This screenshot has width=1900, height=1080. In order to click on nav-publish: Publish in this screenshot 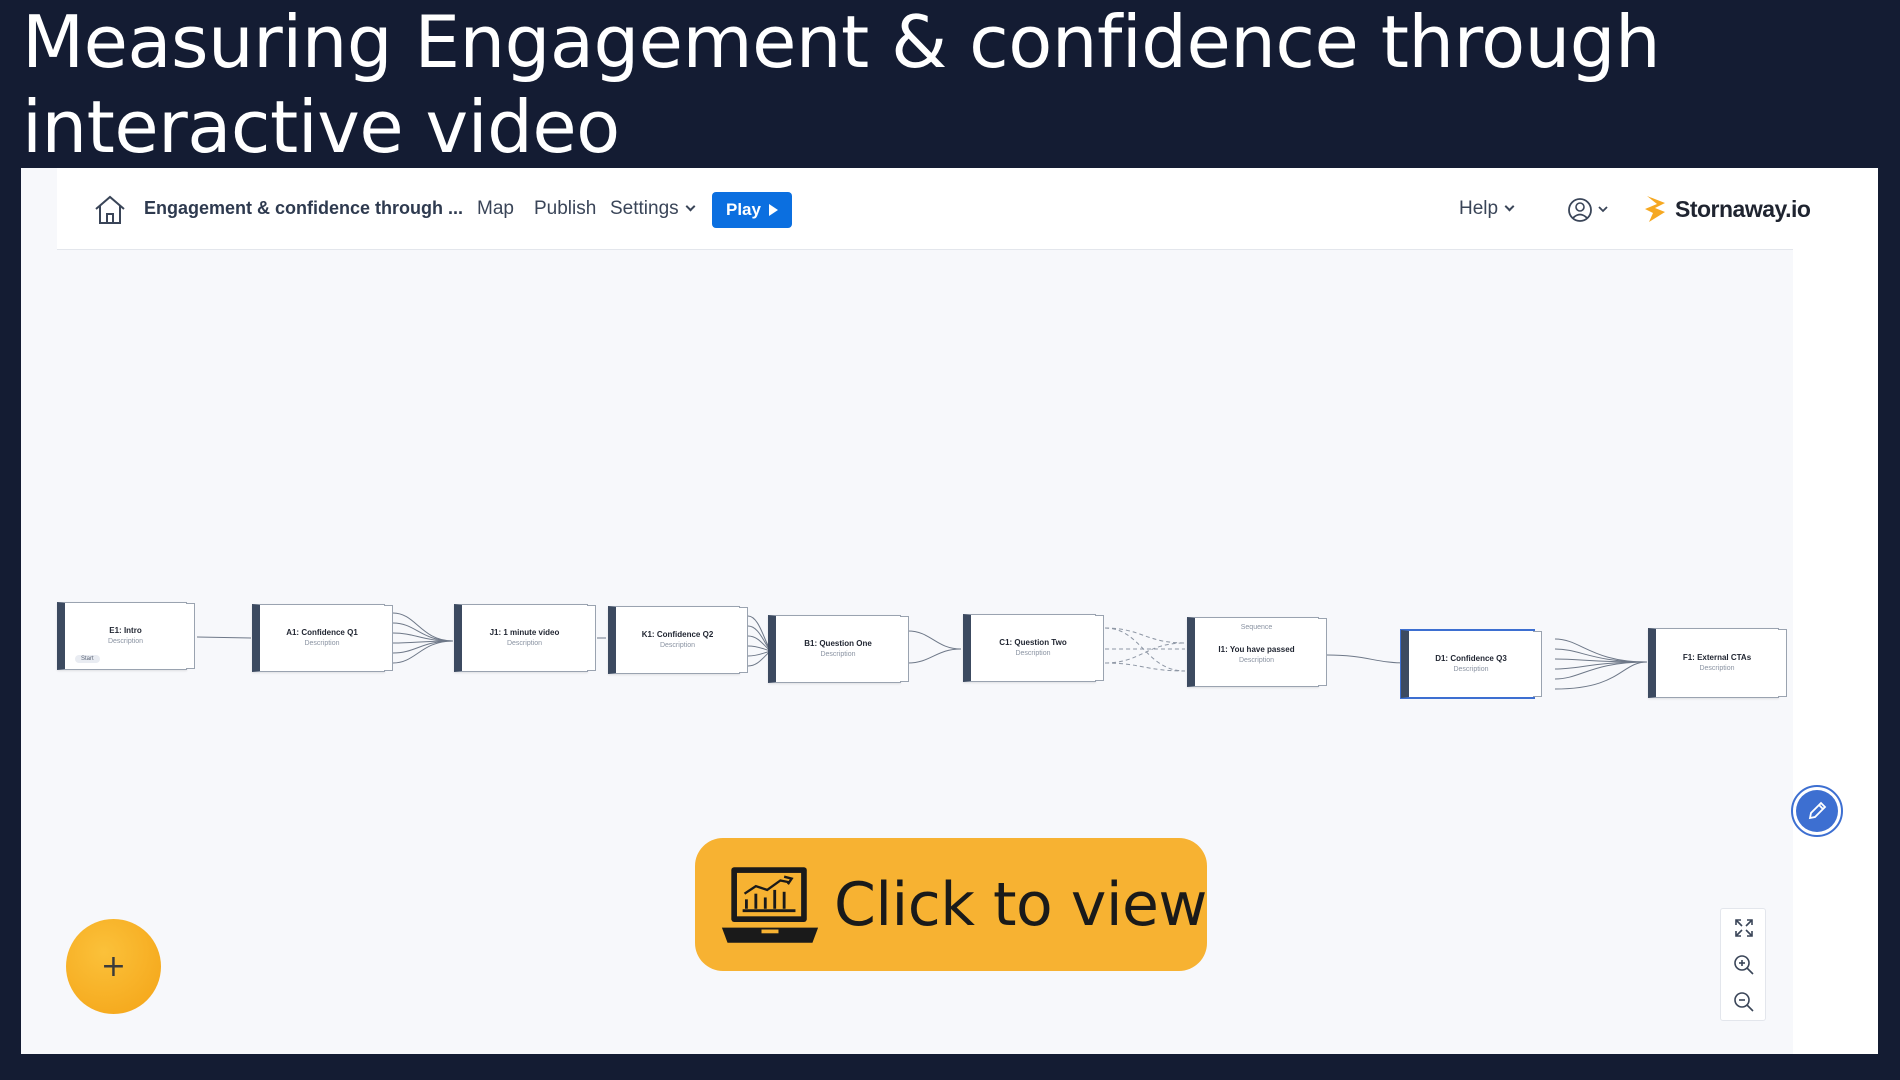, I will do `click(565, 209)`.